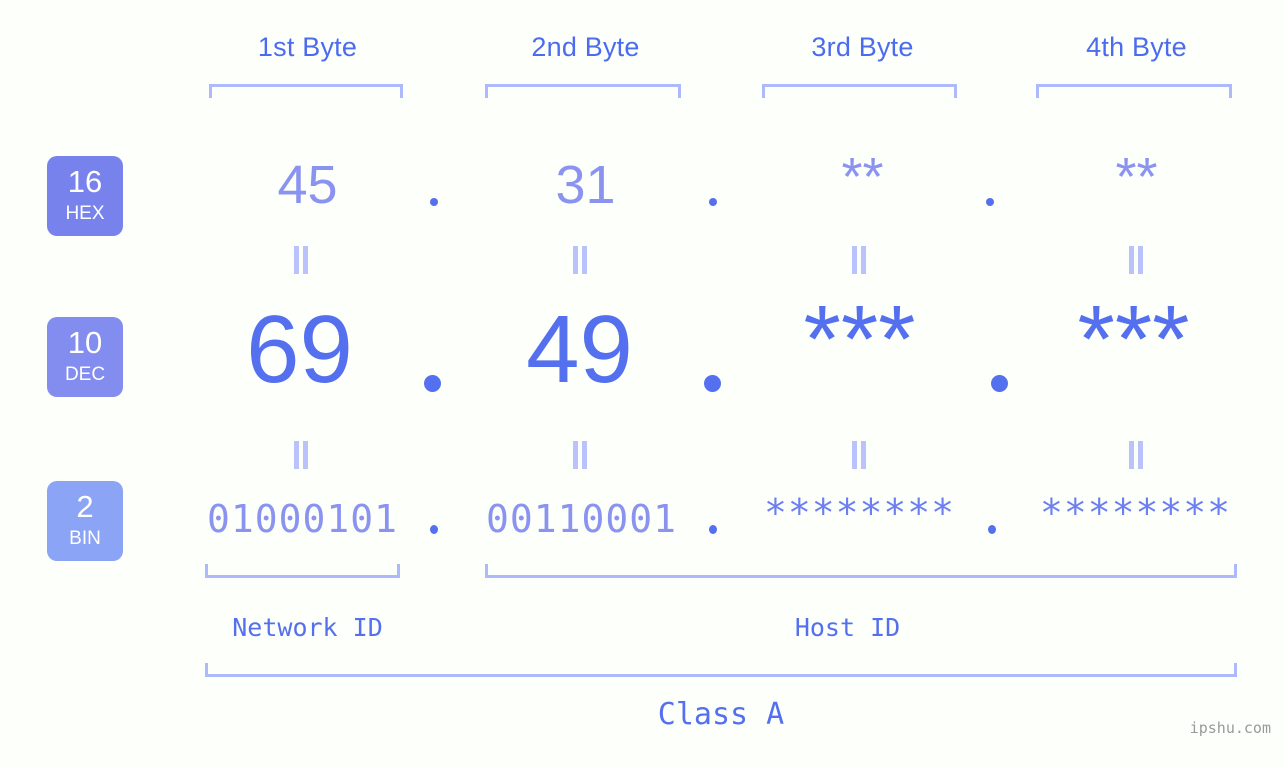 Image resolution: width=1285 pixels, height=767 pixels. Describe the element at coordinates (302, 519) in the screenshot. I see `bin-byte-1: 01000101` at that location.